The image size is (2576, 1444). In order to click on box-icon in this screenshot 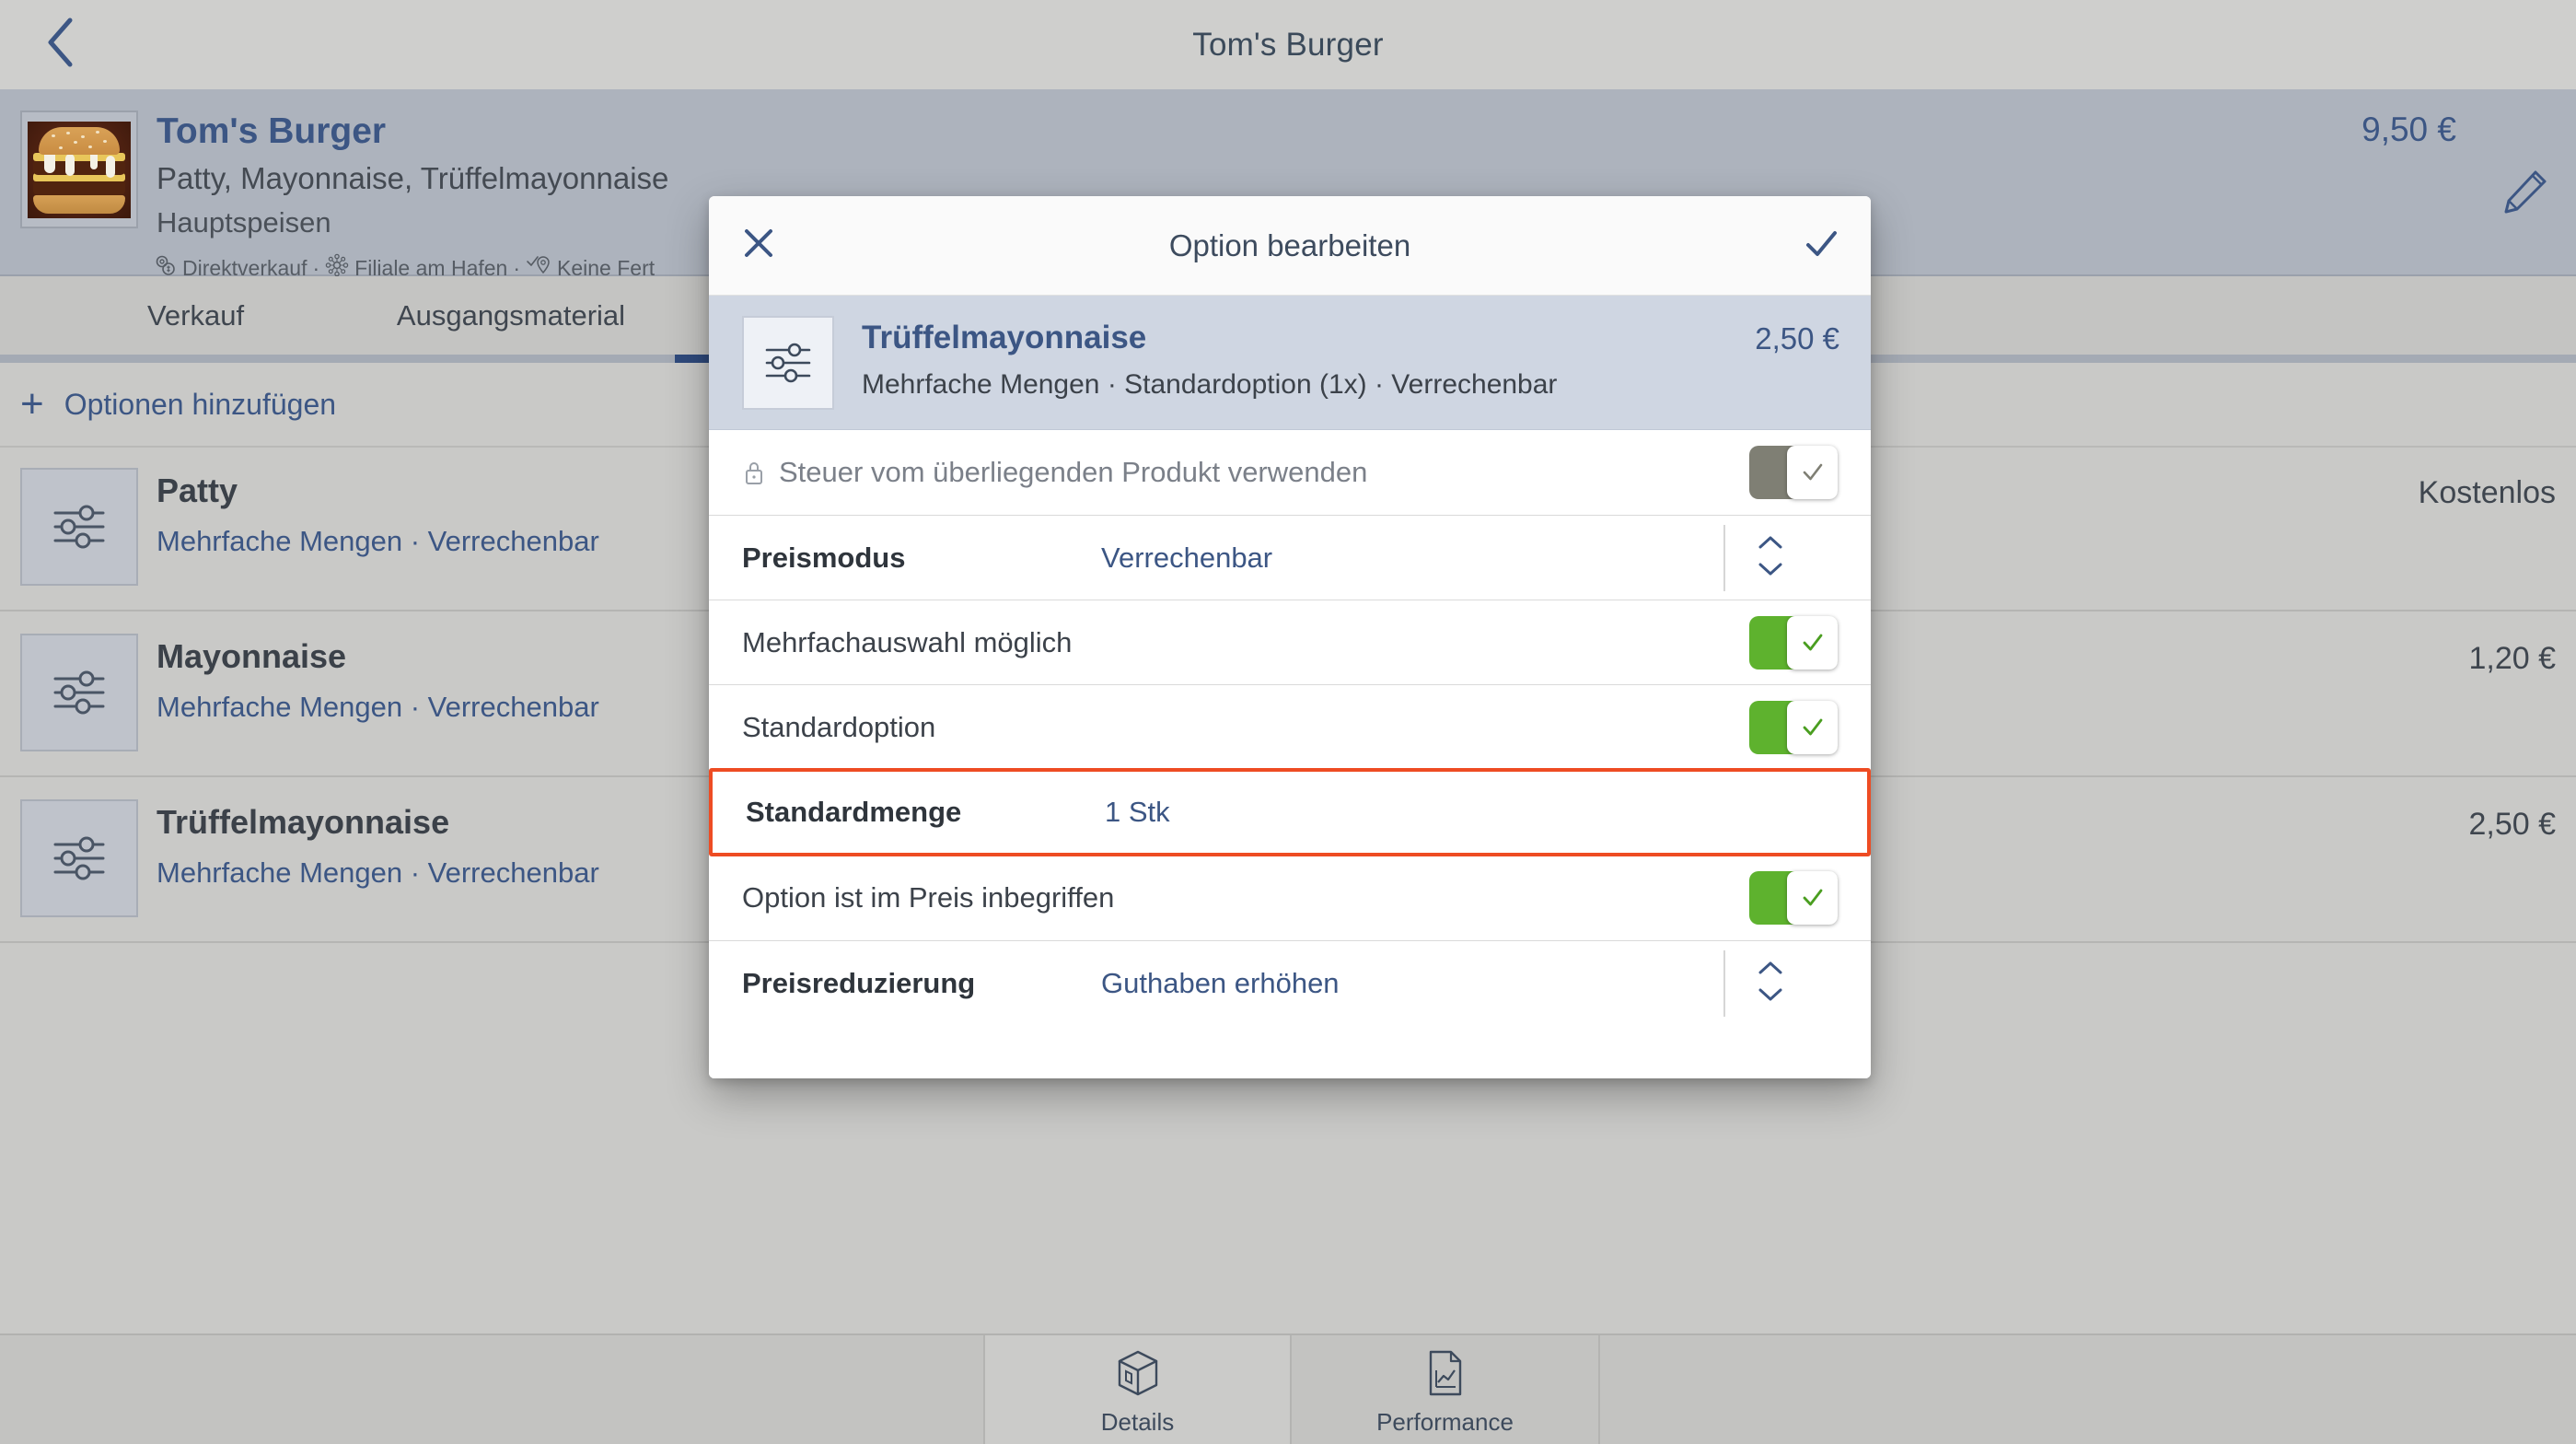, I will do `click(1138, 1376)`.